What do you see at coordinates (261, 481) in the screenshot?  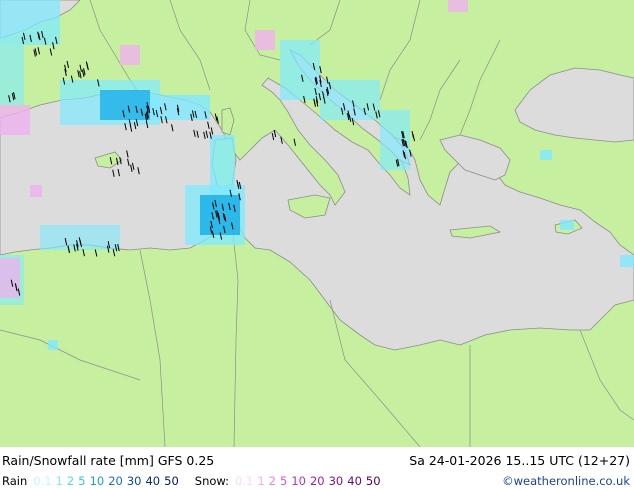 I see `snow-legend-value: 1` at bounding box center [261, 481].